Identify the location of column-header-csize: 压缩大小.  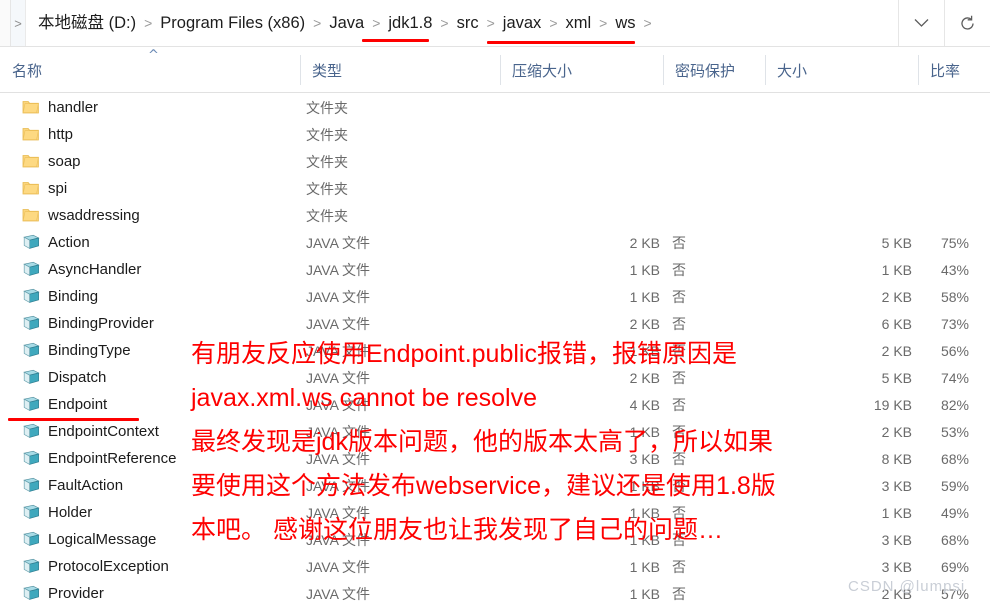
(581, 70).